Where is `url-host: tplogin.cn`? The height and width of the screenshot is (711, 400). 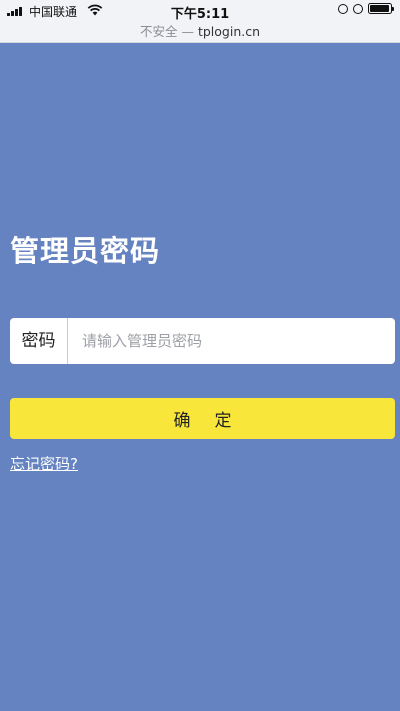 url-host: tplogin.cn is located at coordinates (229, 31).